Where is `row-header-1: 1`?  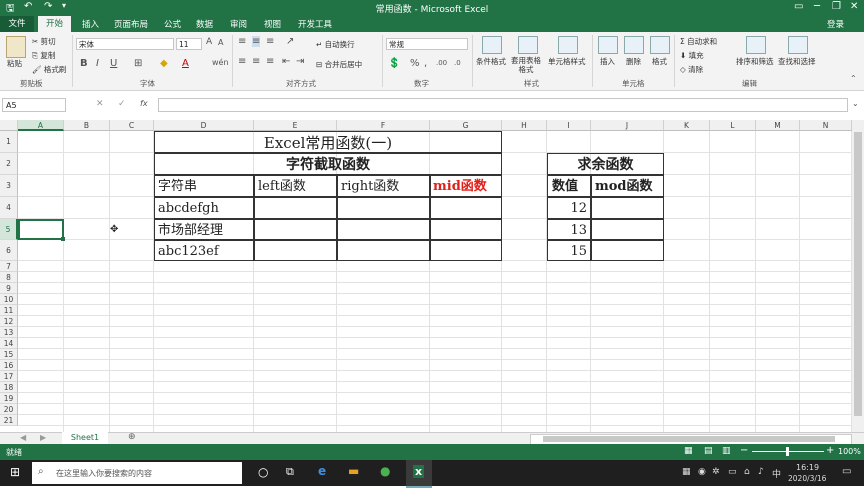
row-header-1: 1 is located at coordinates (9, 142).